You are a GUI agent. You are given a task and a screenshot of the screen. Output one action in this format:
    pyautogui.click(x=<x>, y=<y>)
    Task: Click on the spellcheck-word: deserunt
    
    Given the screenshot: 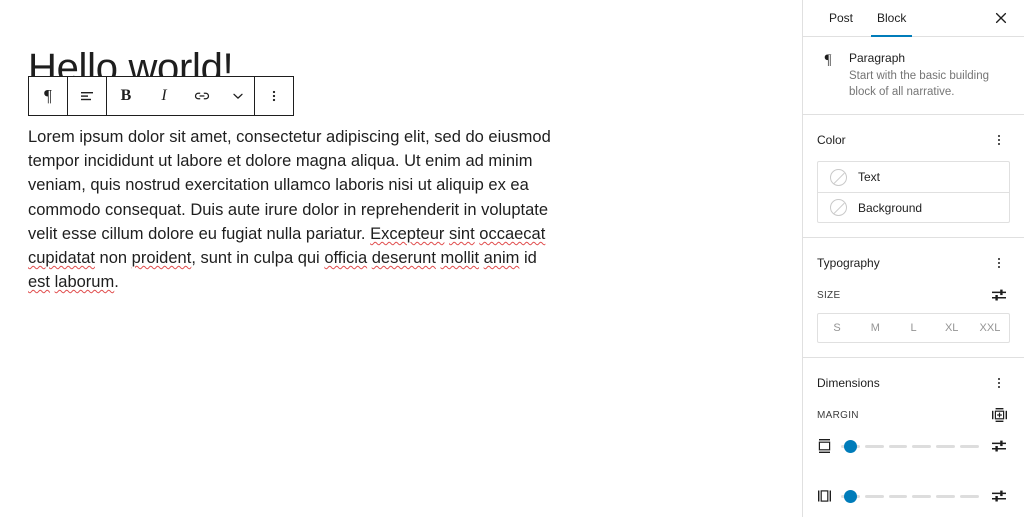 What is the action you would take?
    pyautogui.click(x=403, y=258)
    